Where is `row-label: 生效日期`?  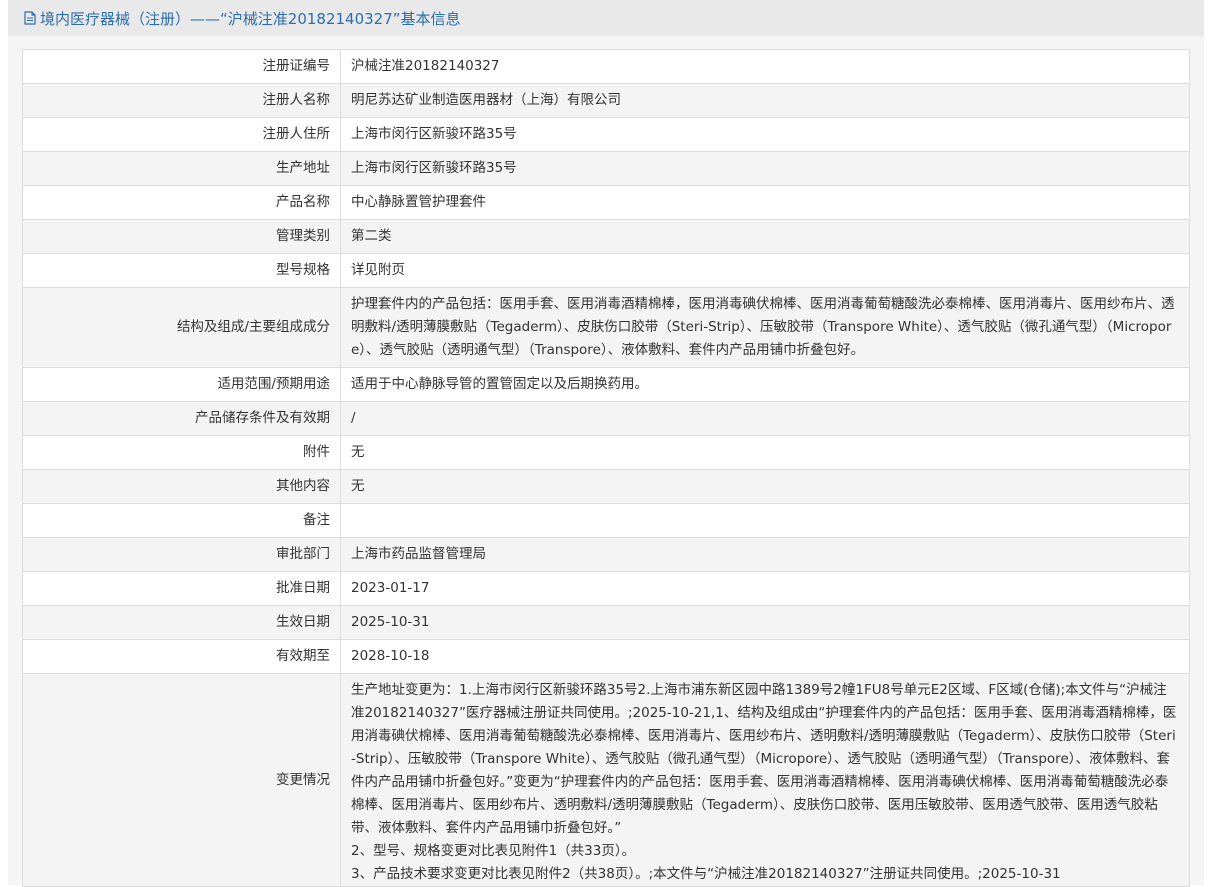
row-label: 生效日期 is located at coordinates (181, 622).